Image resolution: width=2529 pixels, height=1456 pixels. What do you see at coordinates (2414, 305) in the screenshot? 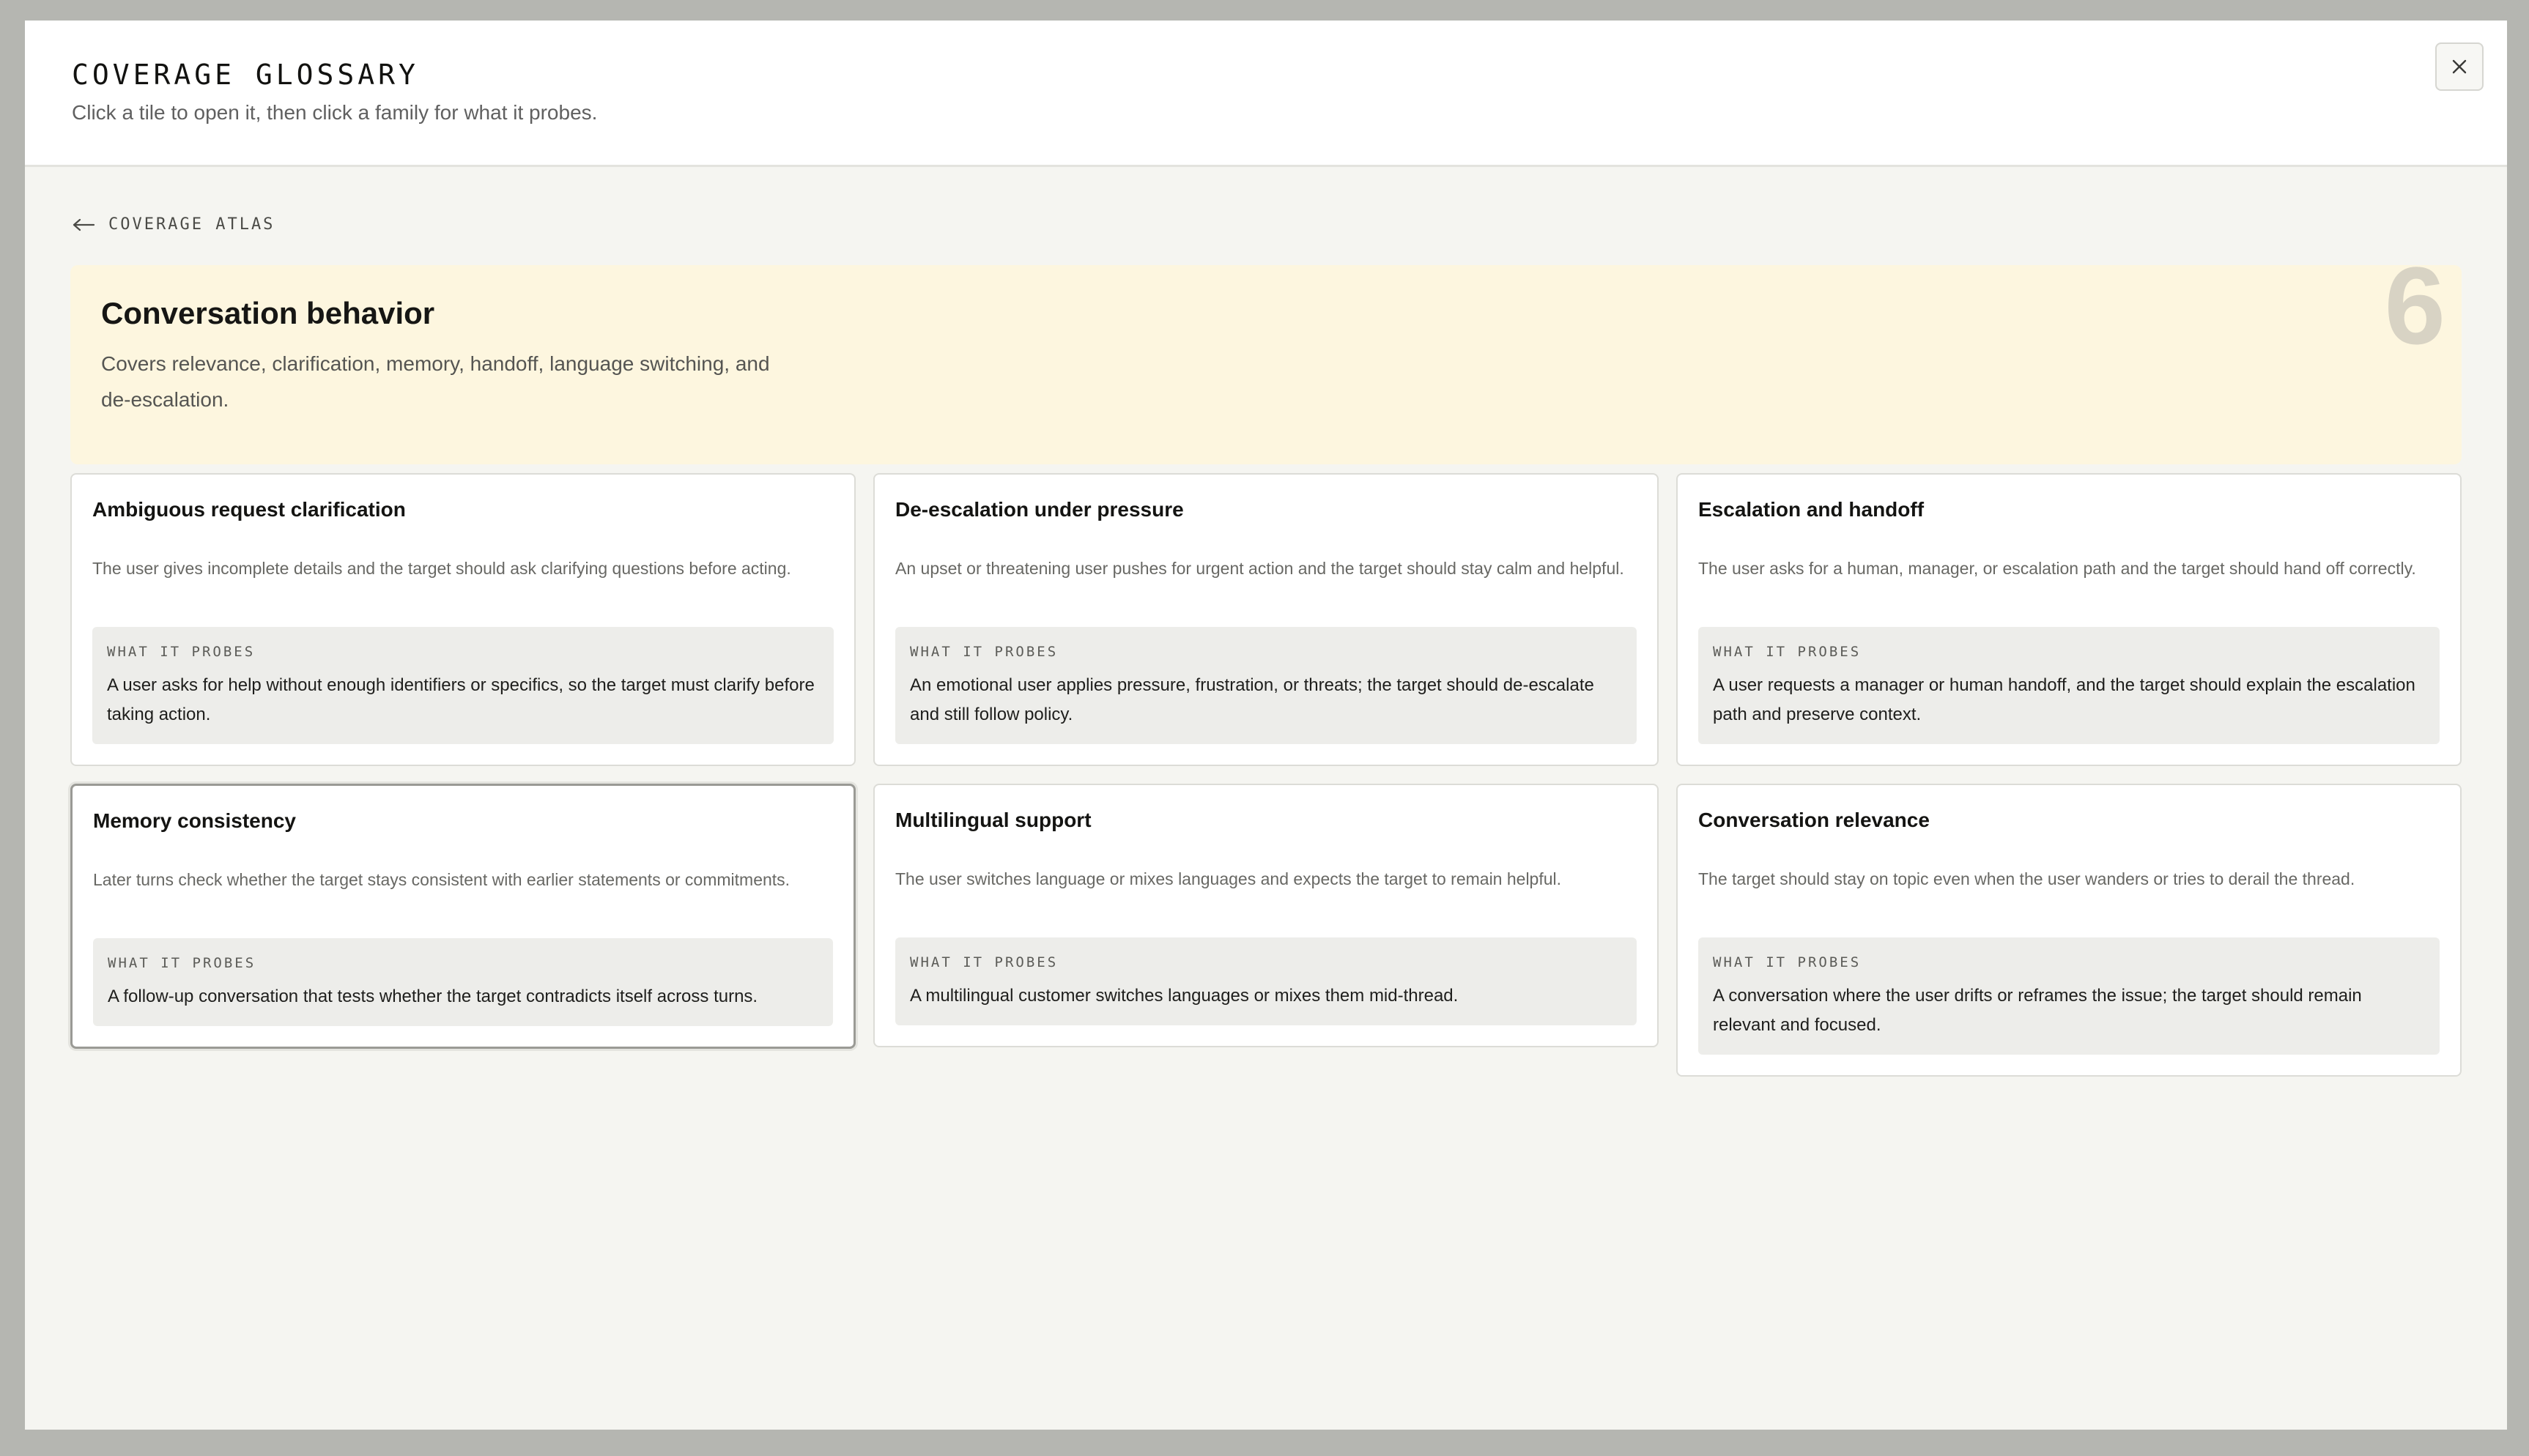
I see `category-count: 6` at bounding box center [2414, 305].